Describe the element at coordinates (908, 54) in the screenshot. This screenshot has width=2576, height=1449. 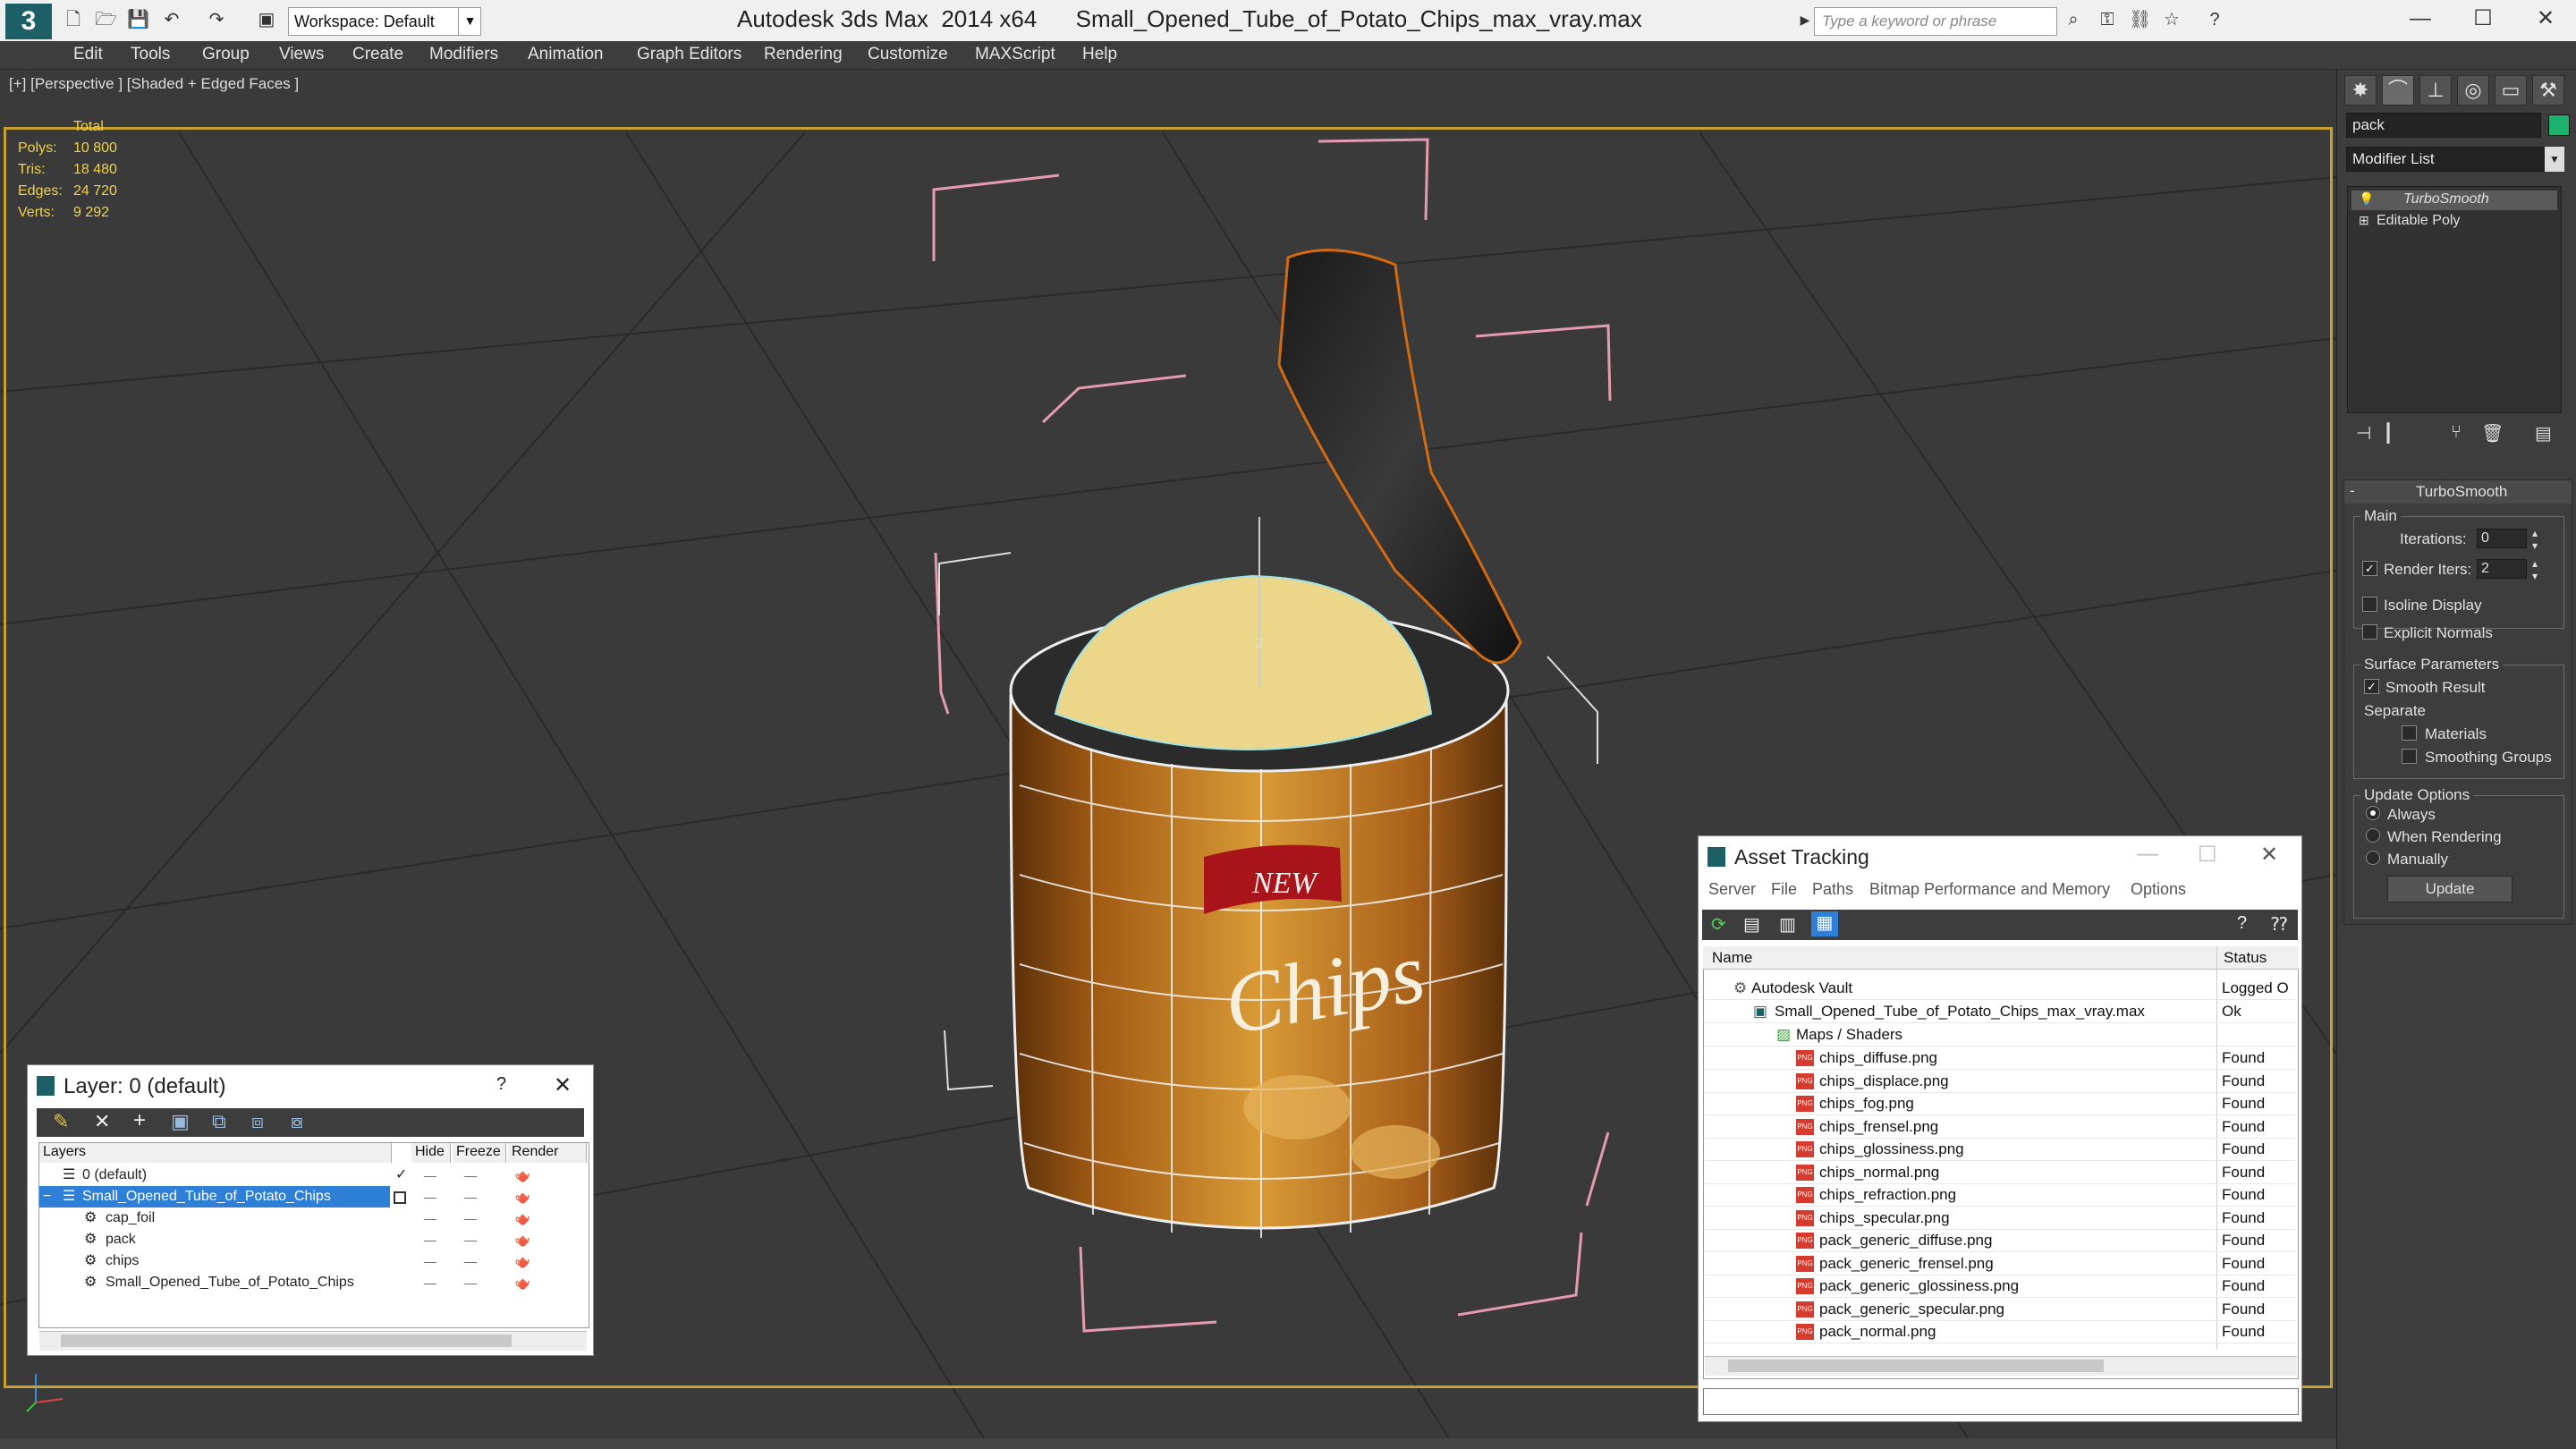
I see `menu-customize: Customize` at that location.